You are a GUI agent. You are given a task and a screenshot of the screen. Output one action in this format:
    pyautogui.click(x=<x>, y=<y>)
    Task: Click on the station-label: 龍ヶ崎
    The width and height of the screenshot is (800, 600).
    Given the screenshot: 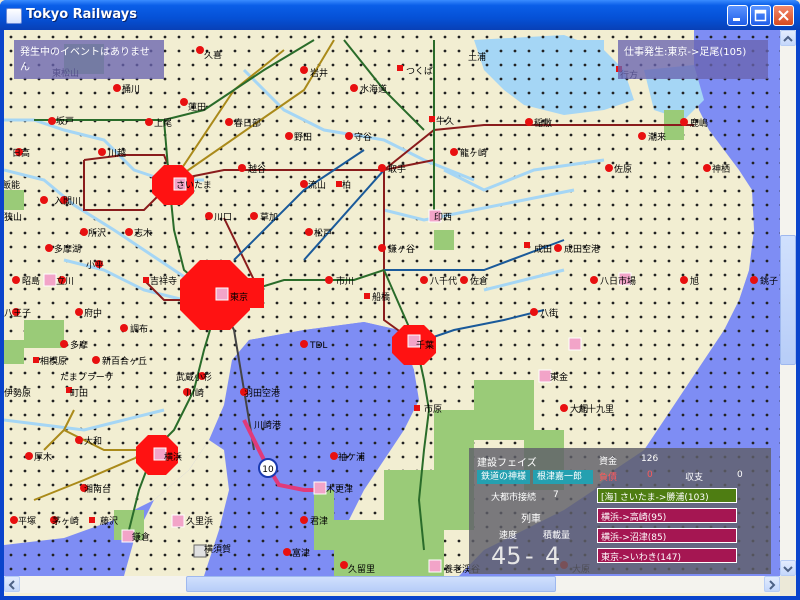 What is the action you would take?
    pyautogui.click(x=473, y=153)
    